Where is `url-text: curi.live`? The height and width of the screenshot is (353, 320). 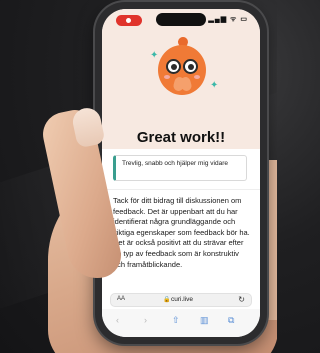
url-text: curi.live is located at coordinates (182, 299).